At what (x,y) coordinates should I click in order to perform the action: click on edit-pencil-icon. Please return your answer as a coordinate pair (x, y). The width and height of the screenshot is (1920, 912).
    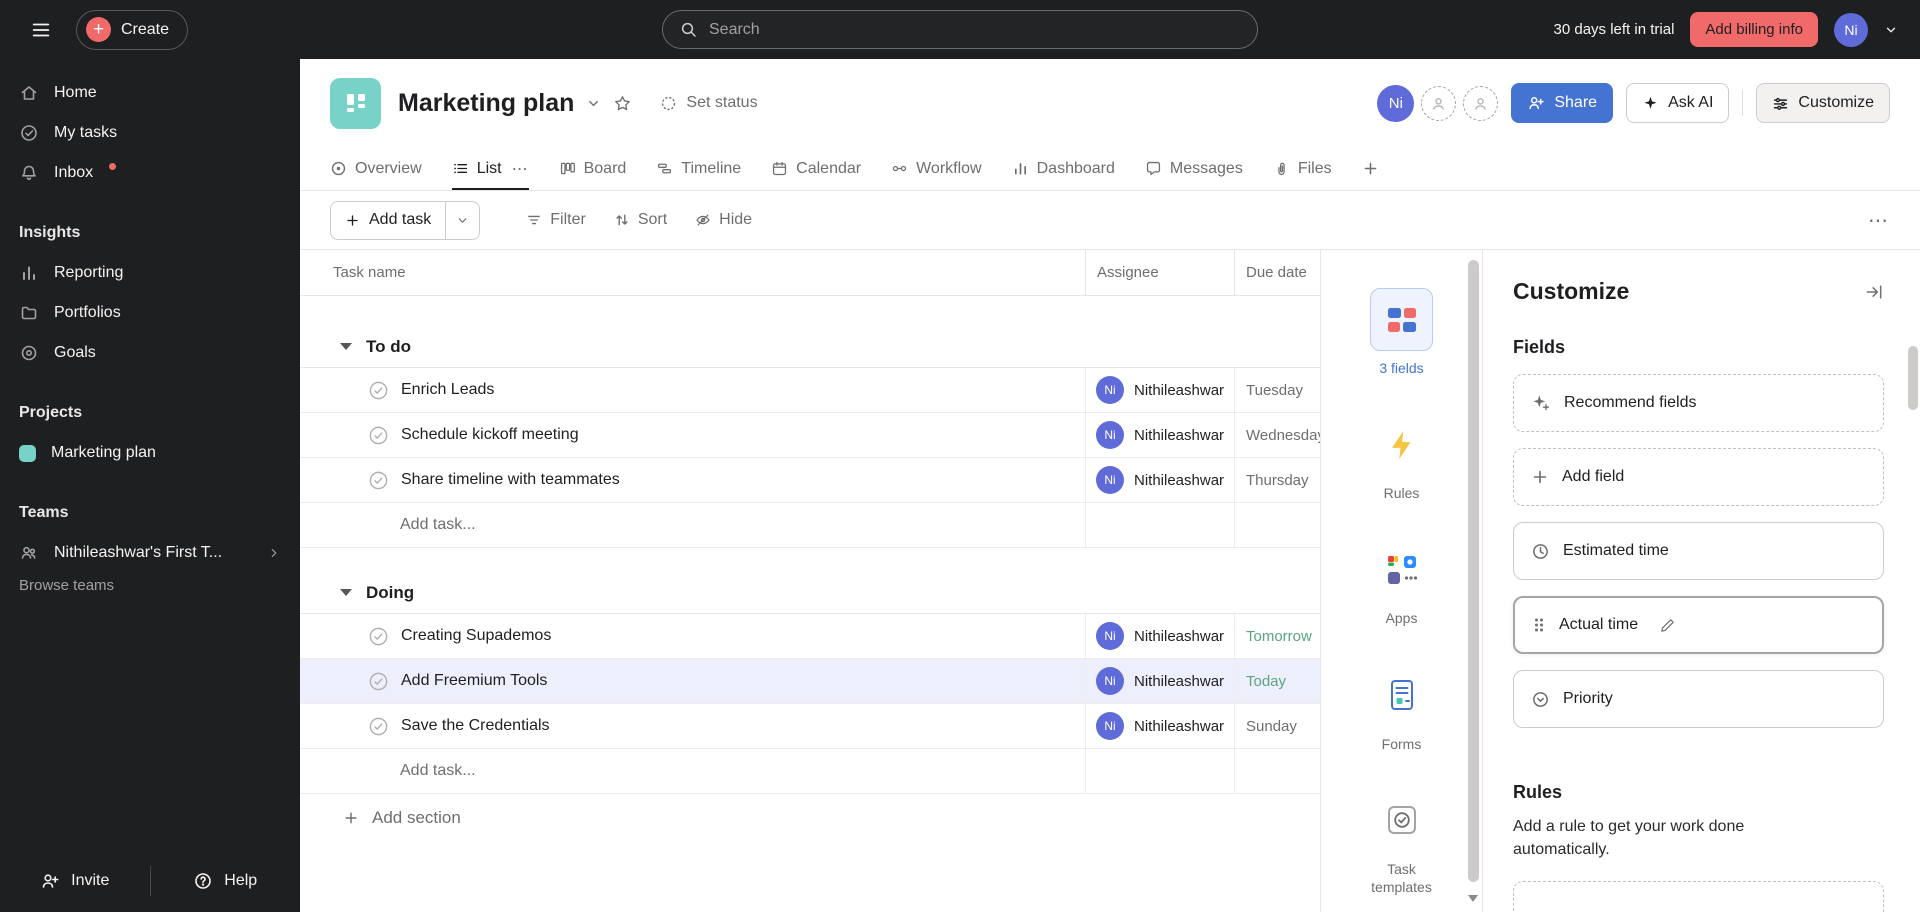
    Looking at the image, I should click on (1667, 625).